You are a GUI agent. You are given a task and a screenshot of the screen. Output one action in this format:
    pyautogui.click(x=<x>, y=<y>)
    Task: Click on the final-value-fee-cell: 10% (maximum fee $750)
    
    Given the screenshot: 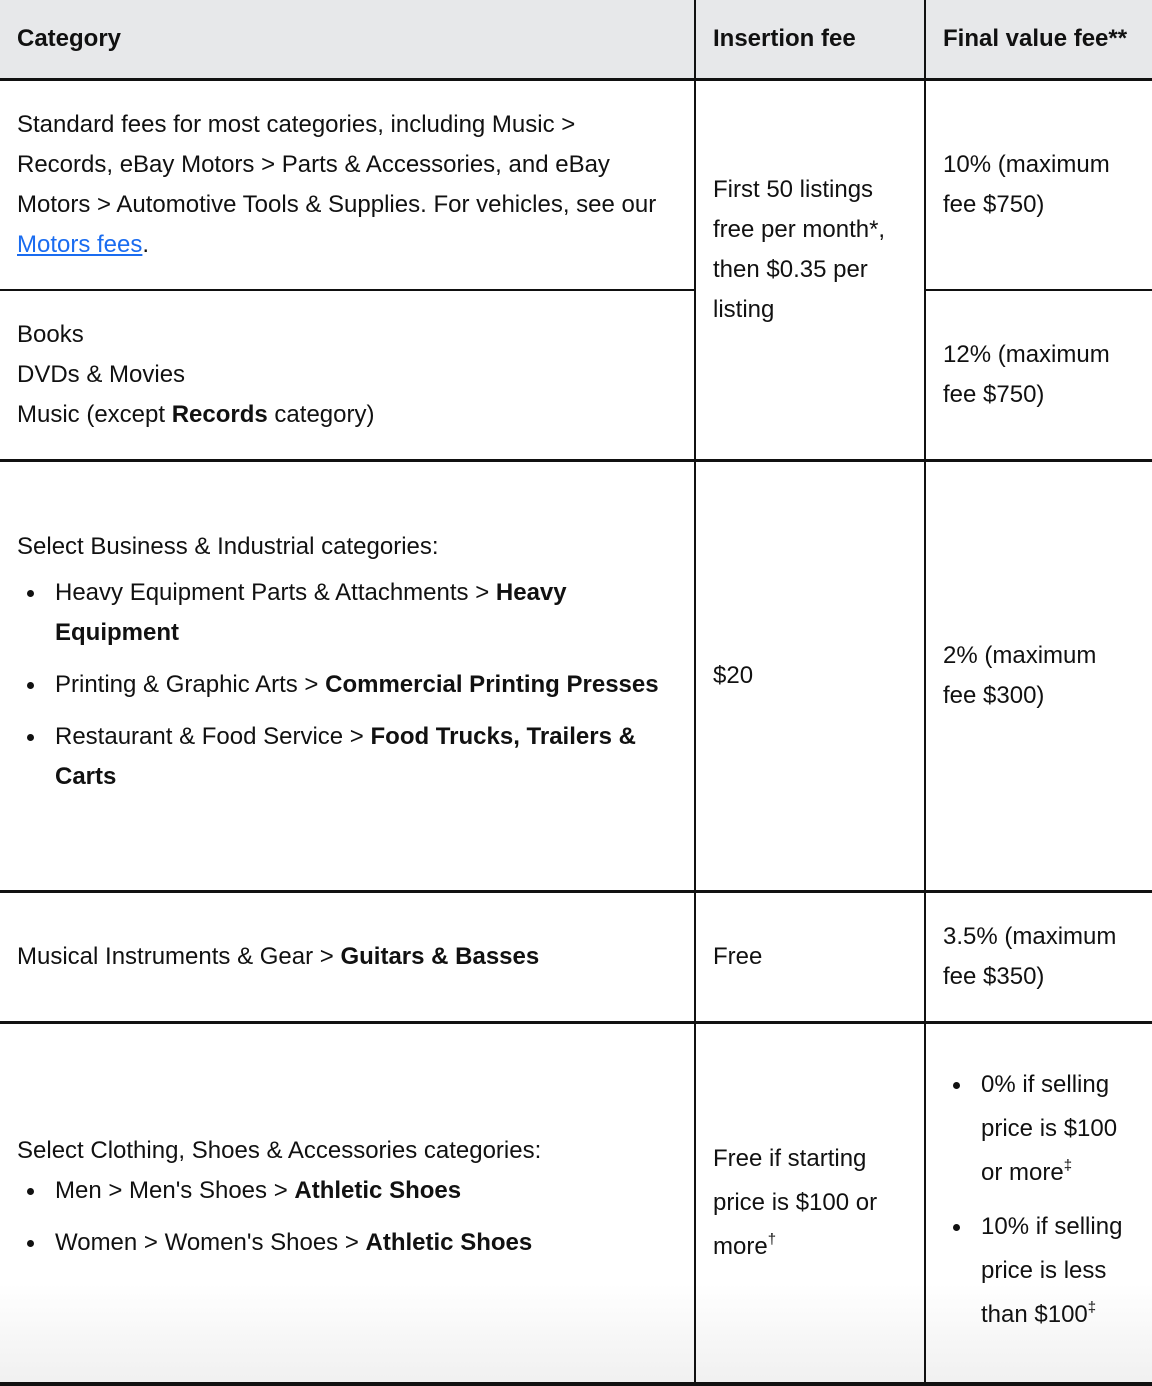 What is the action you would take?
    pyautogui.click(x=1038, y=185)
    